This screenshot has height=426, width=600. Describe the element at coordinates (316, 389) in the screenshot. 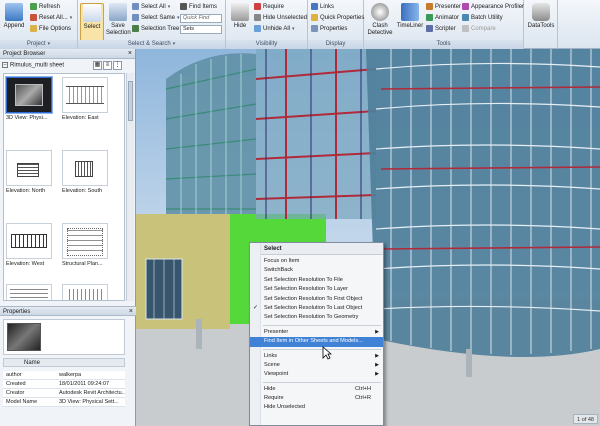

I see `menu-item-hide: Hide Ctrl+H` at that location.